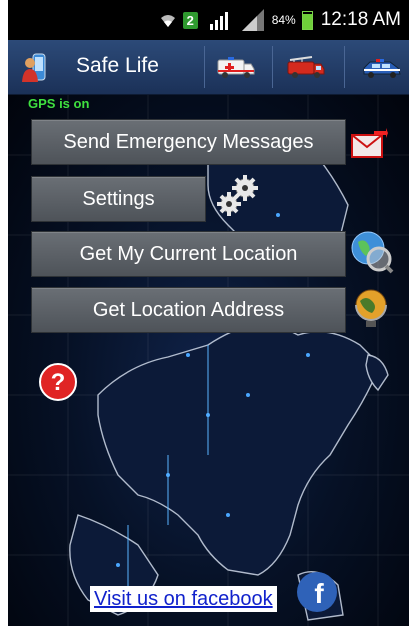  Describe the element at coordinates (253, 20) in the screenshot. I see `signal-strength-icon` at that location.